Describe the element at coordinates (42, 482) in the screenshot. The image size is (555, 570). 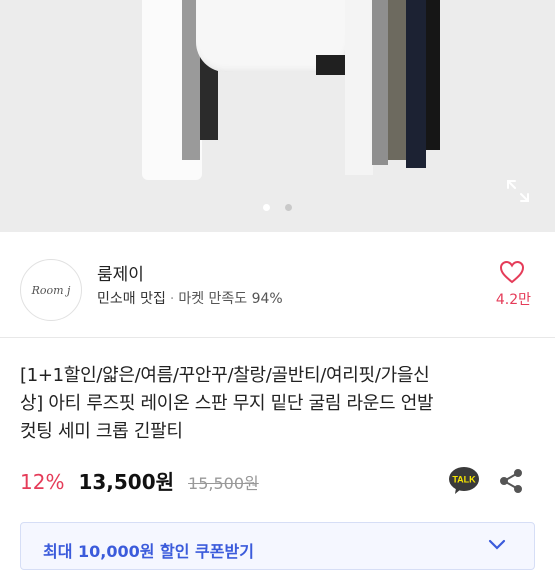
I see `discount-rate: 12%` at that location.